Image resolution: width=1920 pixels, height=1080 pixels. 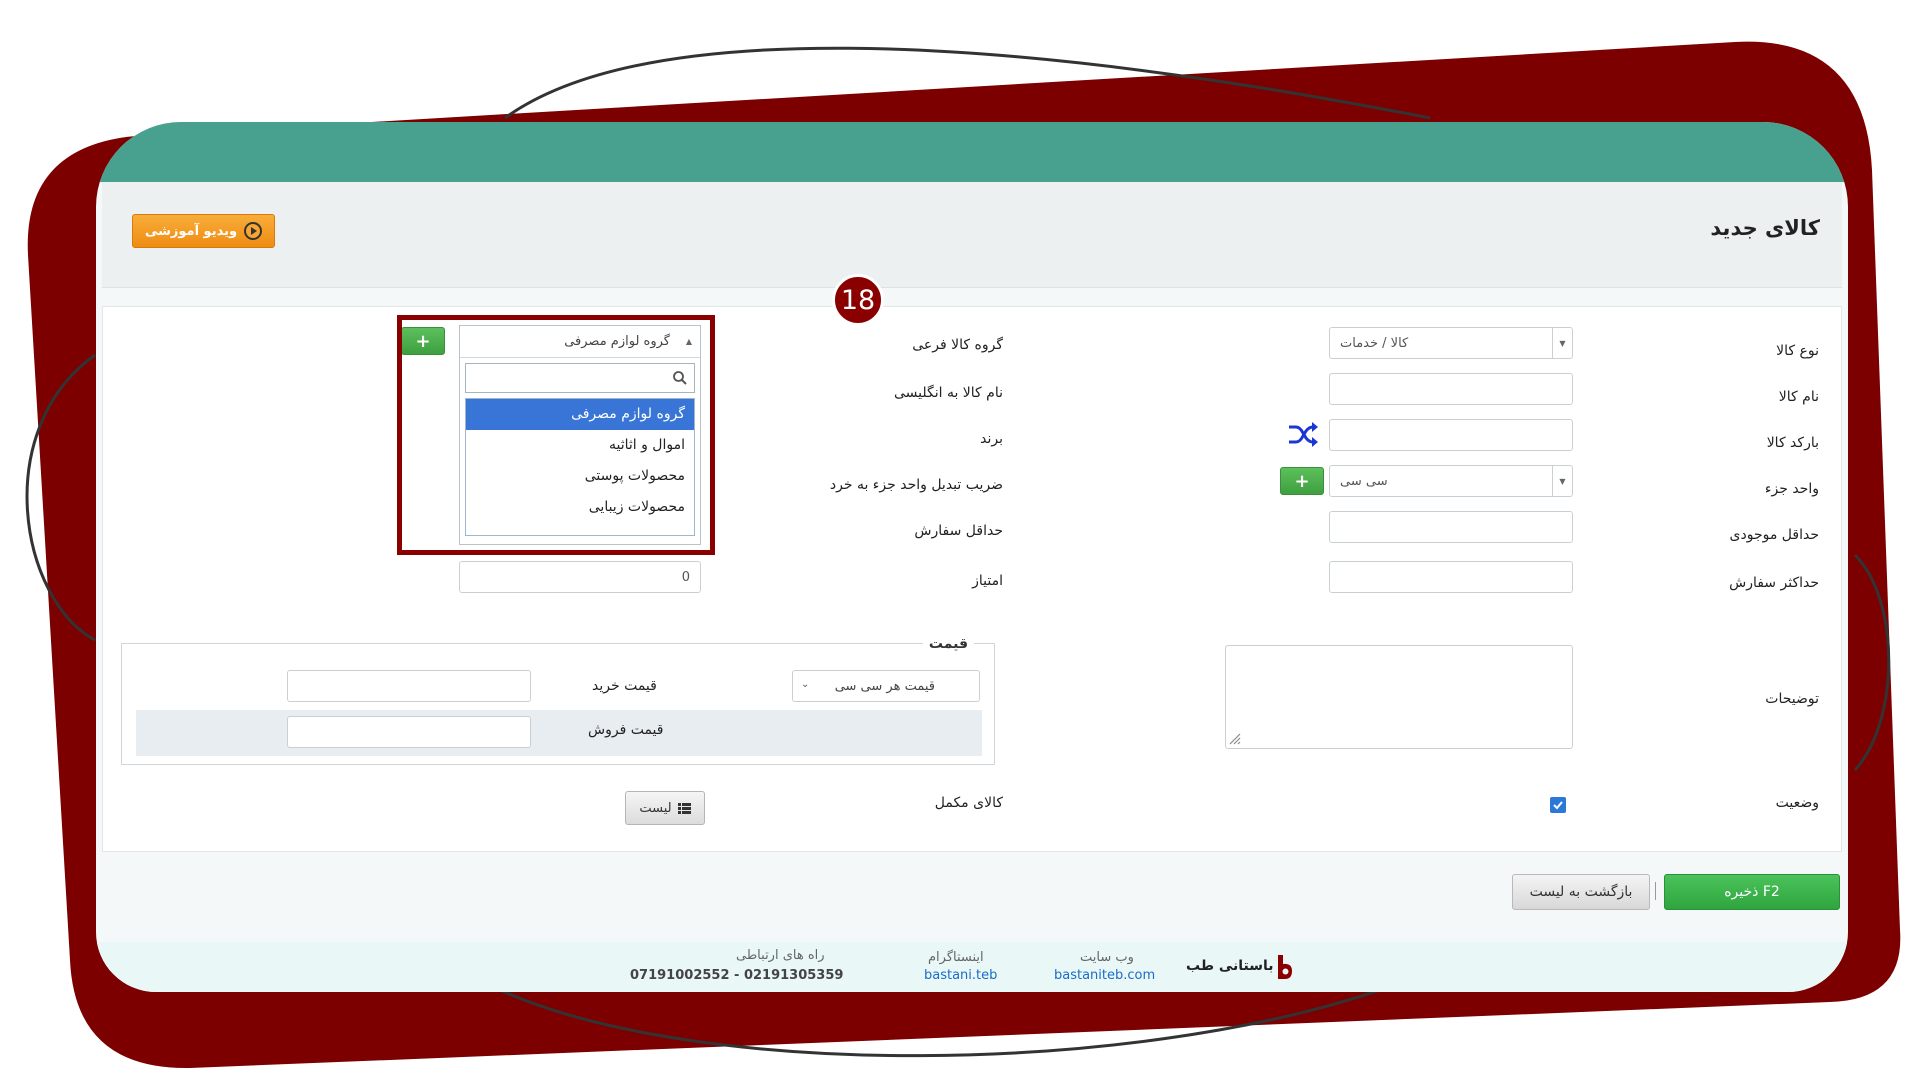 I want to click on back-to-list-button: بازگشت به لیست, so click(x=1581, y=892).